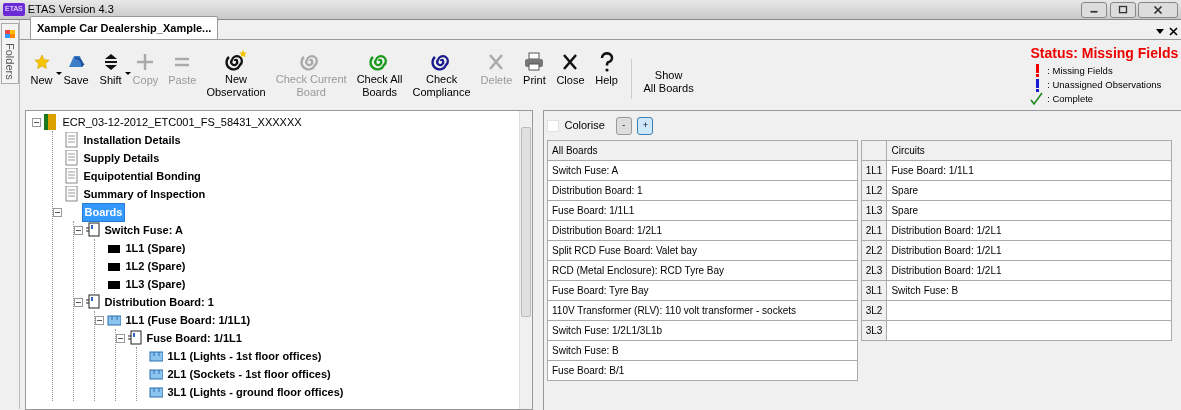 Image resolution: width=1181 pixels, height=410 pixels. Describe the element at coordinates (236, 61) in the screenshot. I see `spiral-icon` at that location.